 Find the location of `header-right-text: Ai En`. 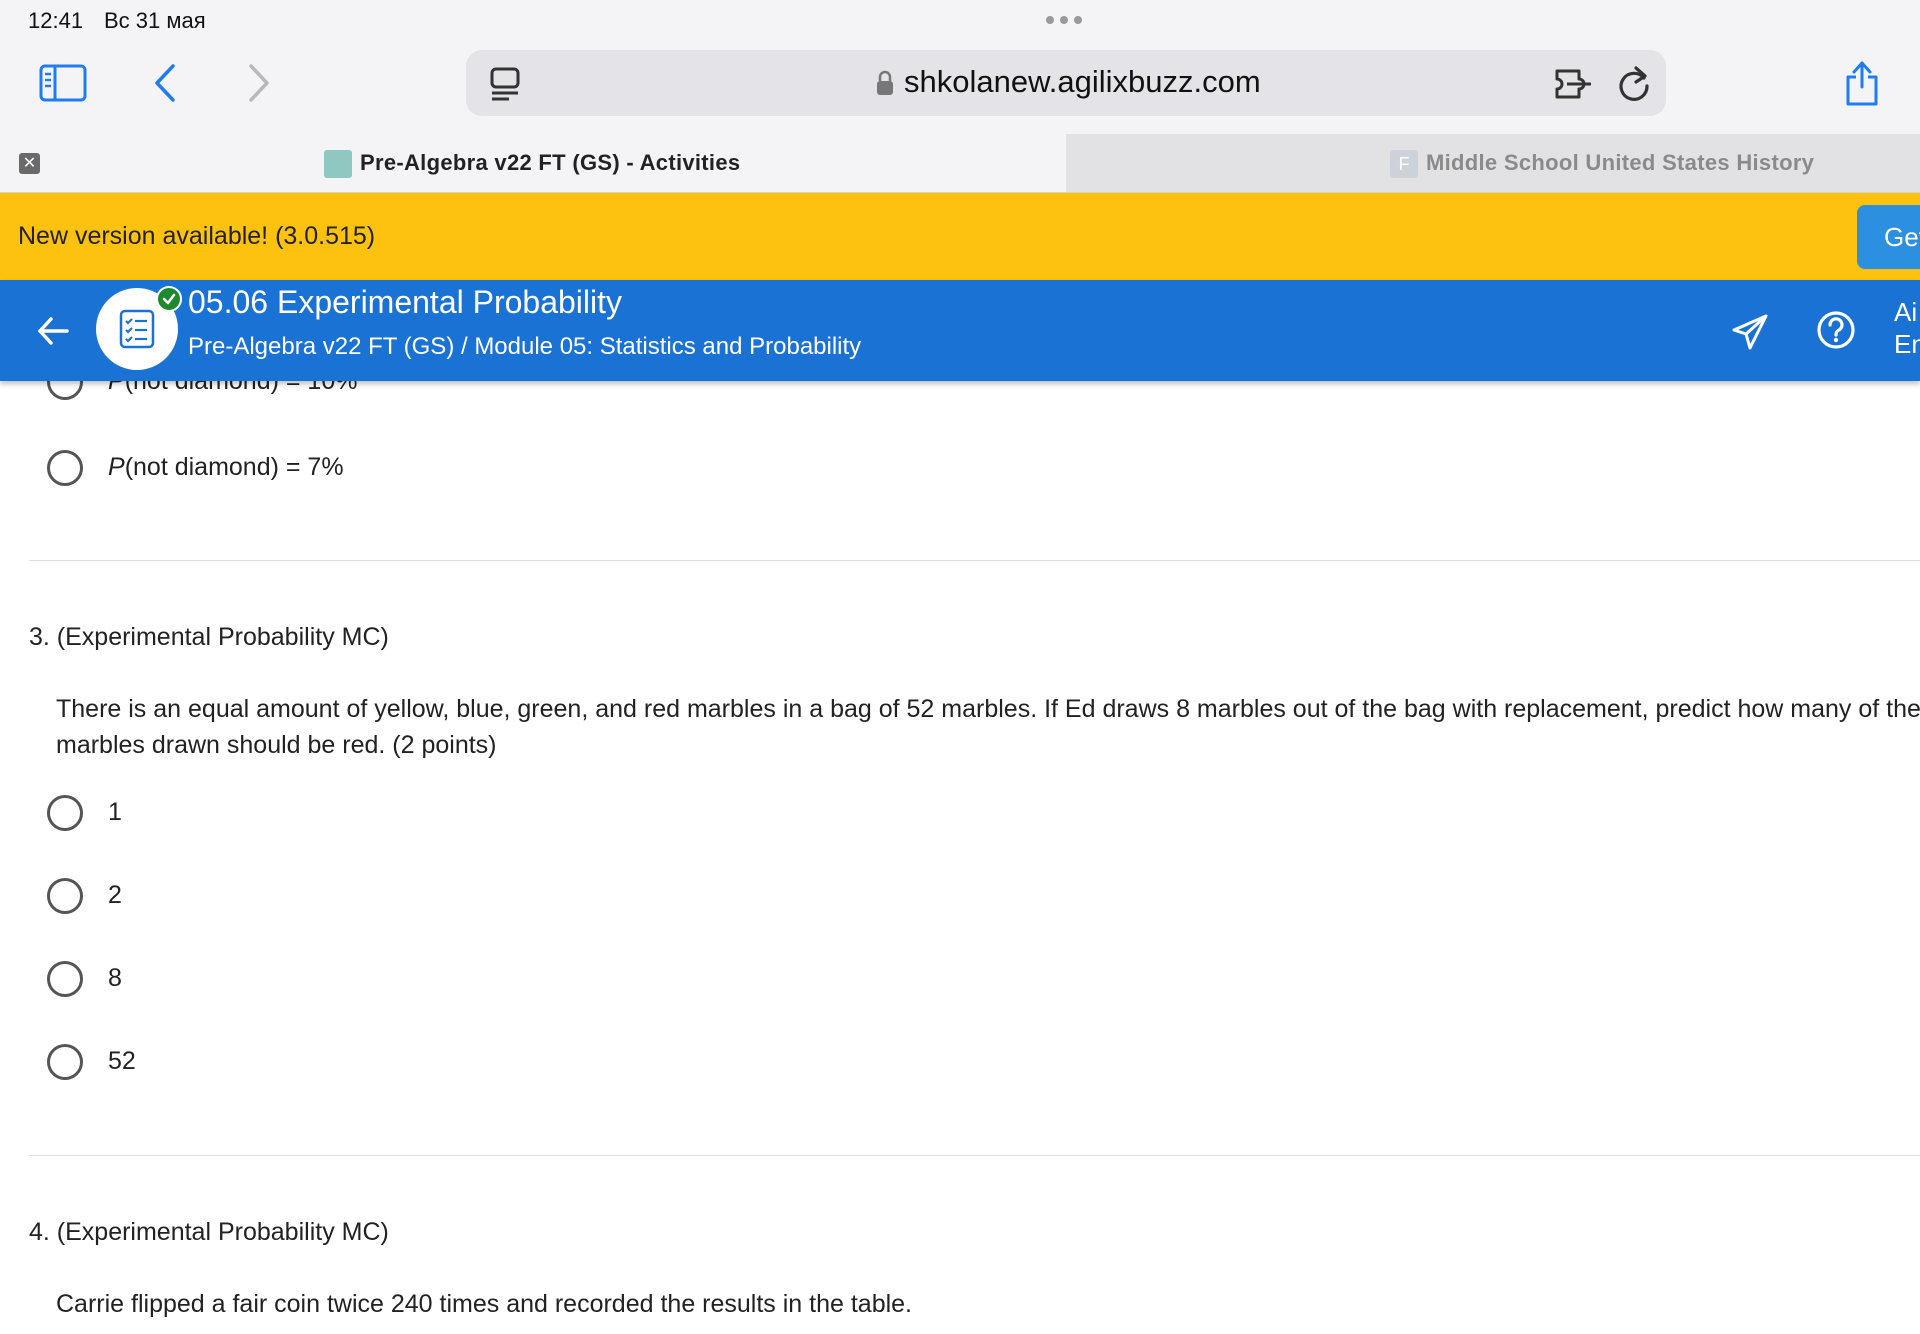

header-right-text: Ai En is located at coordinates (1907, 328).